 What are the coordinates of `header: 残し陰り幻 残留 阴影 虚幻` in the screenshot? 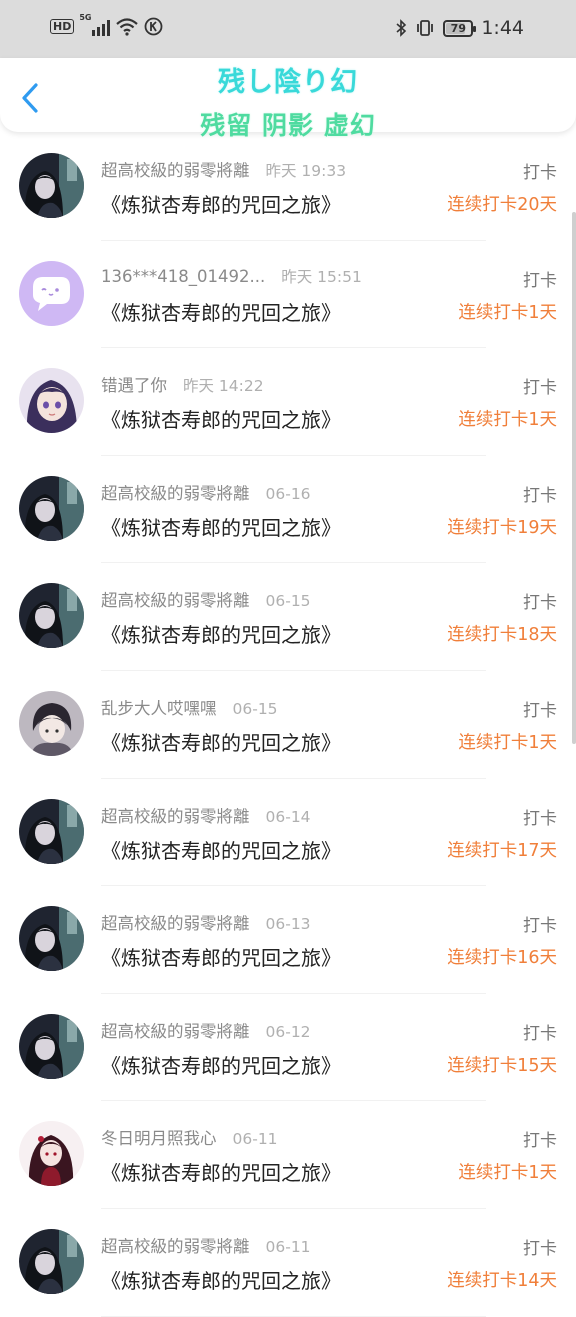 It's located at (288, 99).